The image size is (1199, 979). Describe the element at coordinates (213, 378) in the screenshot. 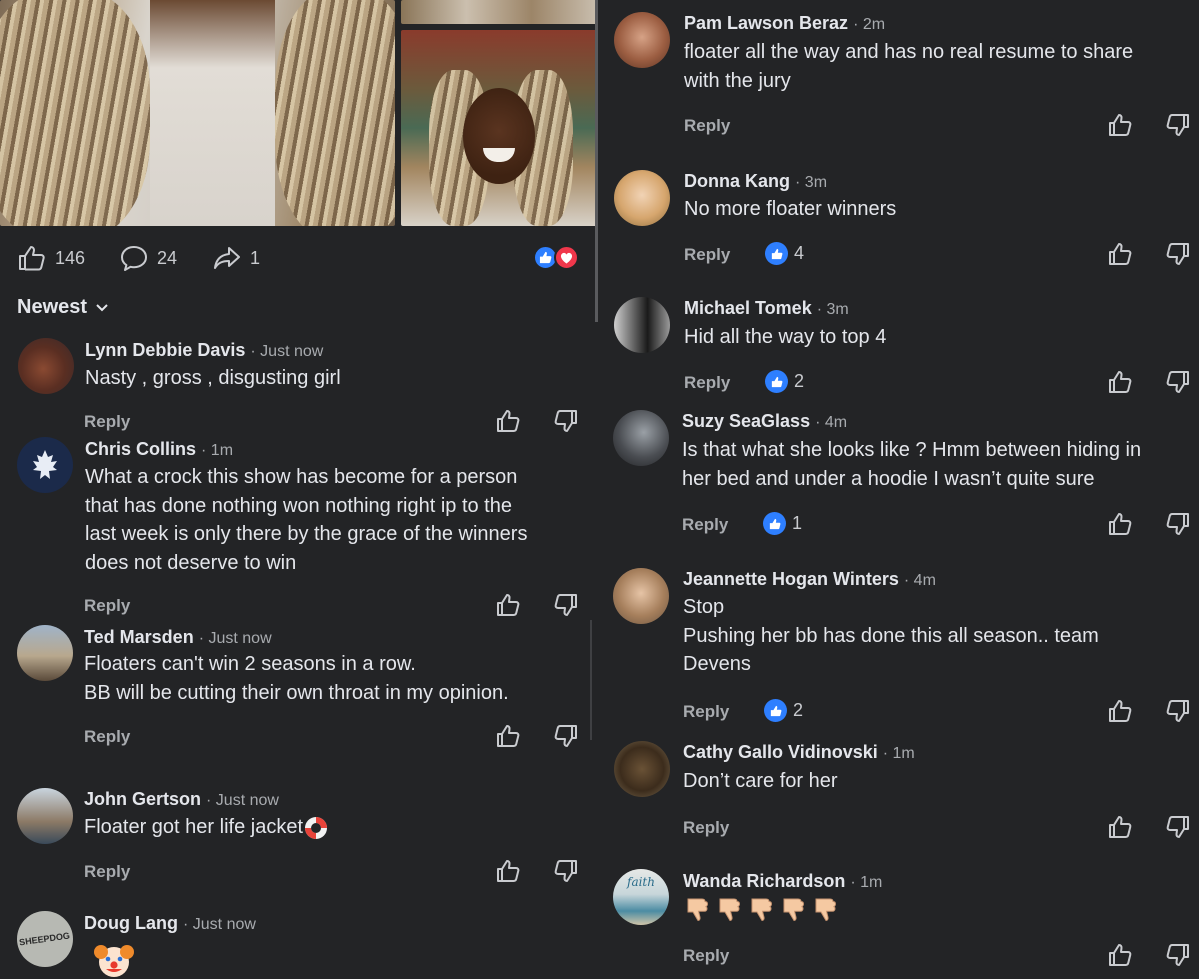

I see `comment-text: Nasty , gross , disgusting girl` at that location.